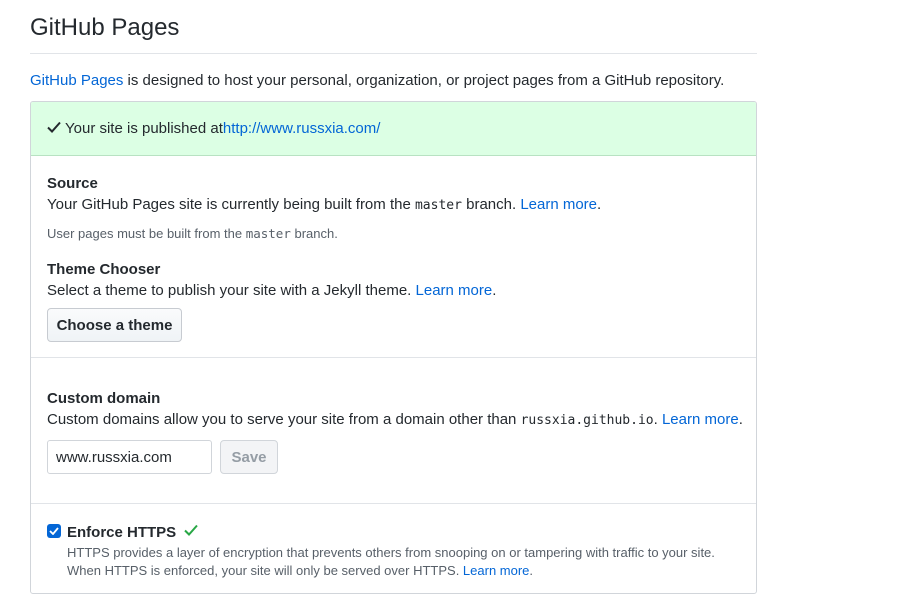 The width and height of the screenshot is (897, 616). Describe the element at coordinates (438, 205) in the screenshot. I see `branch-name: master` at that location.